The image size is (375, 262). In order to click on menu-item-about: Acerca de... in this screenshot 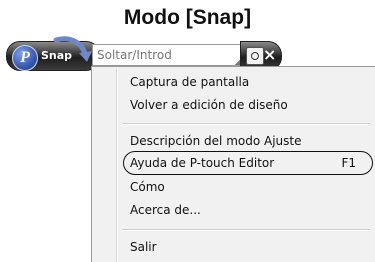, I will do `click(244, 210)`.